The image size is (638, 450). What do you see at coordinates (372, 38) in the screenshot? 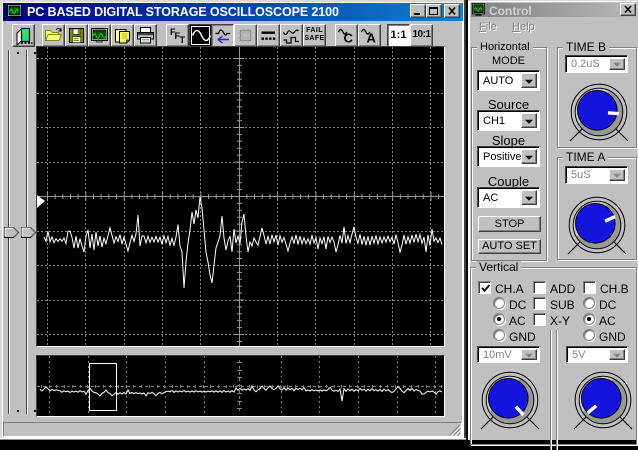
I see `svg-text: A` at bounding box center [372, 38].